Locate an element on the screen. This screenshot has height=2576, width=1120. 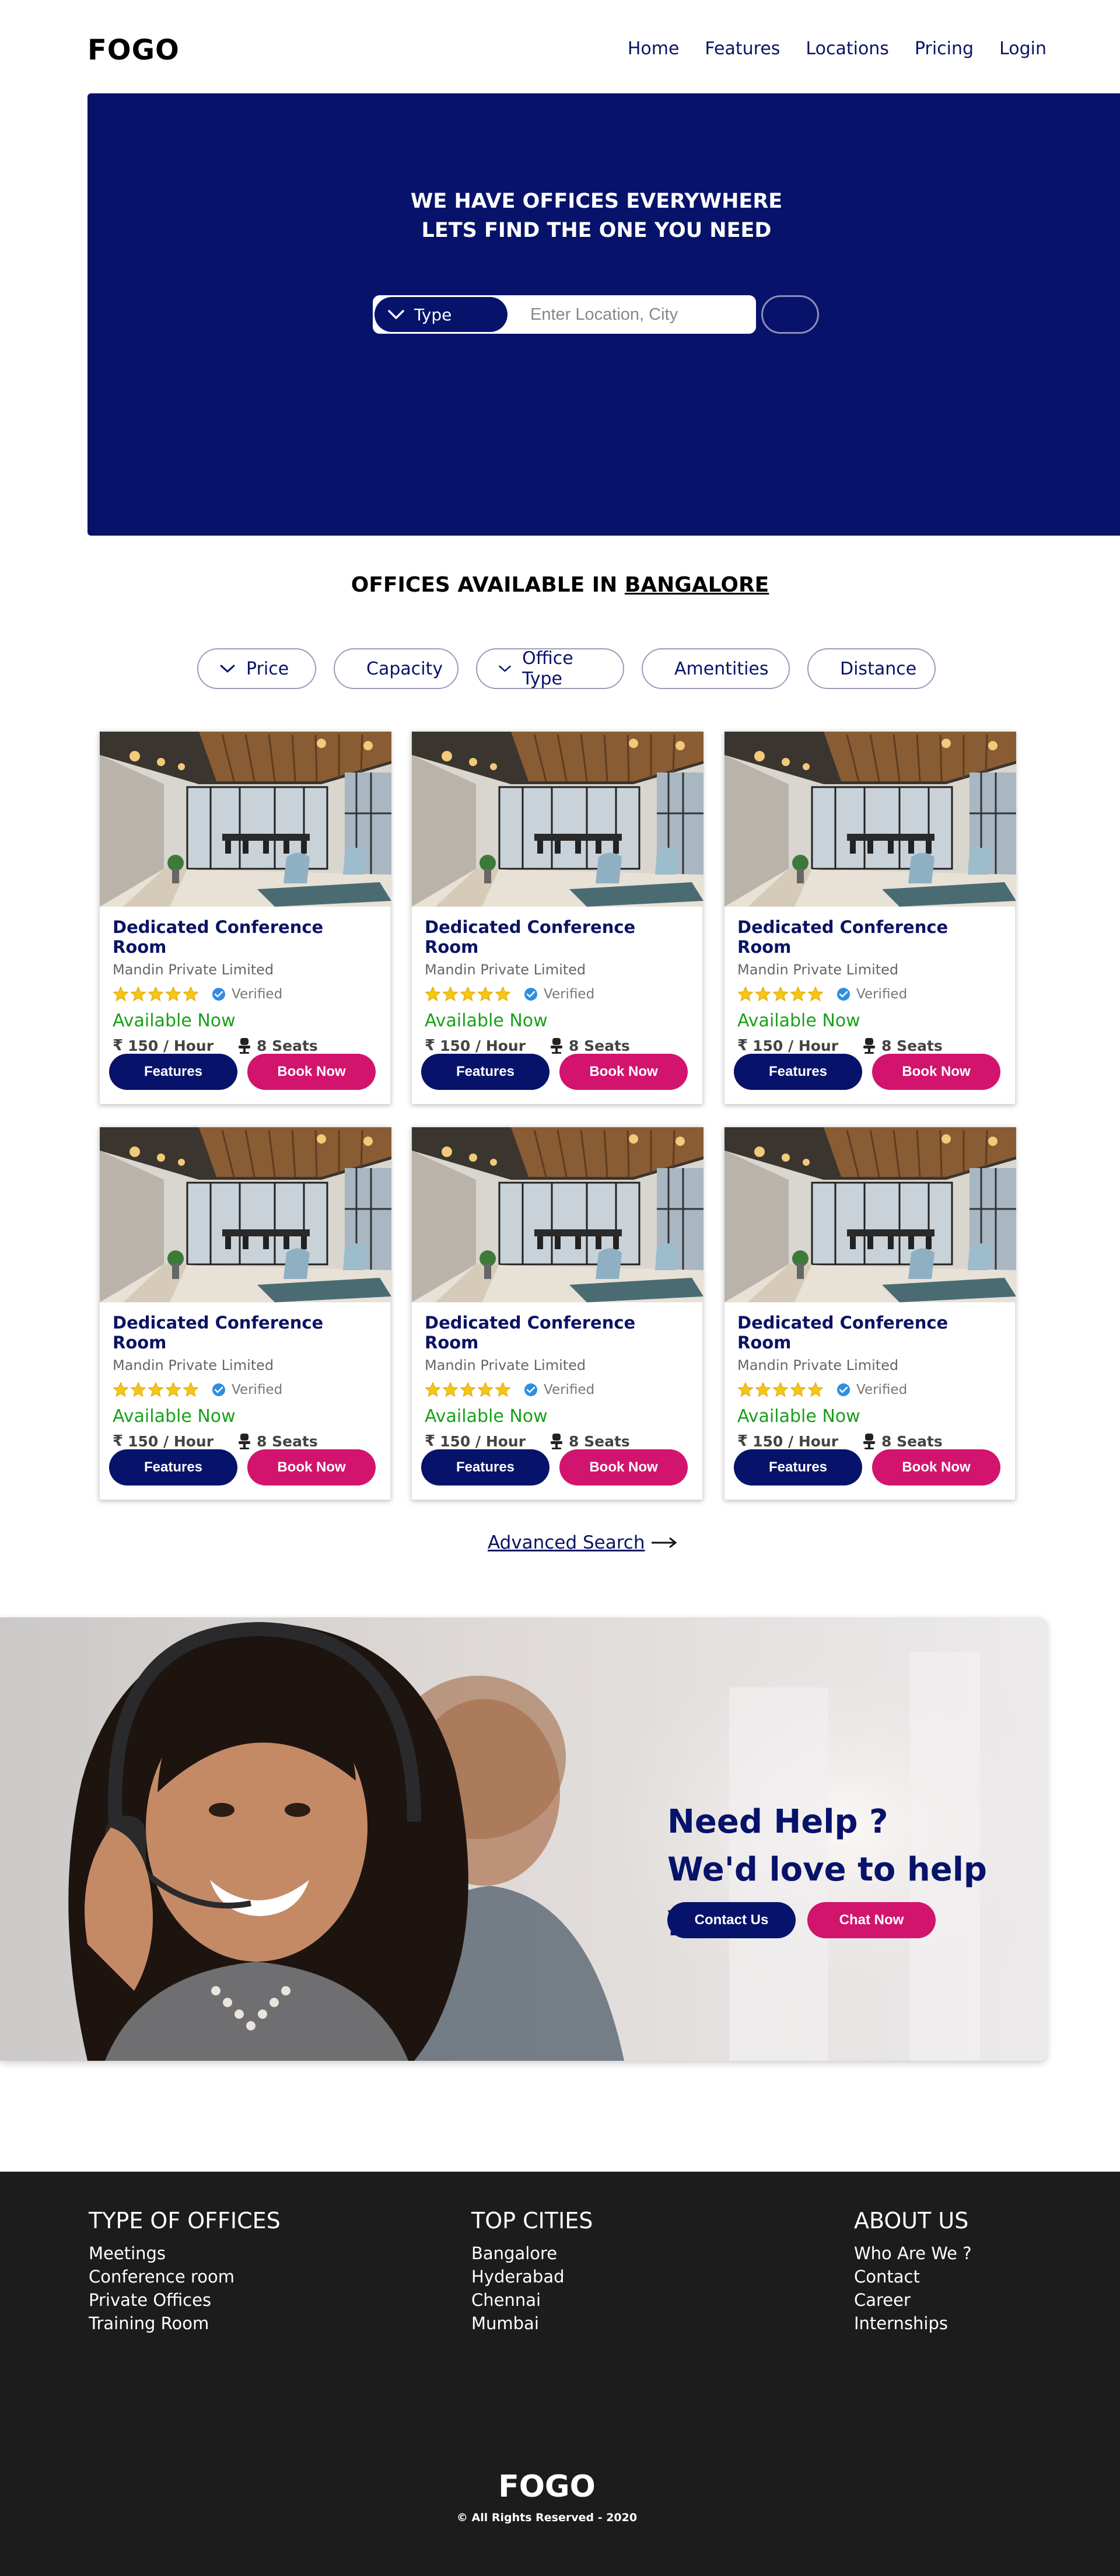
footer-link: Training Room is located at coordinates (185, 2323).